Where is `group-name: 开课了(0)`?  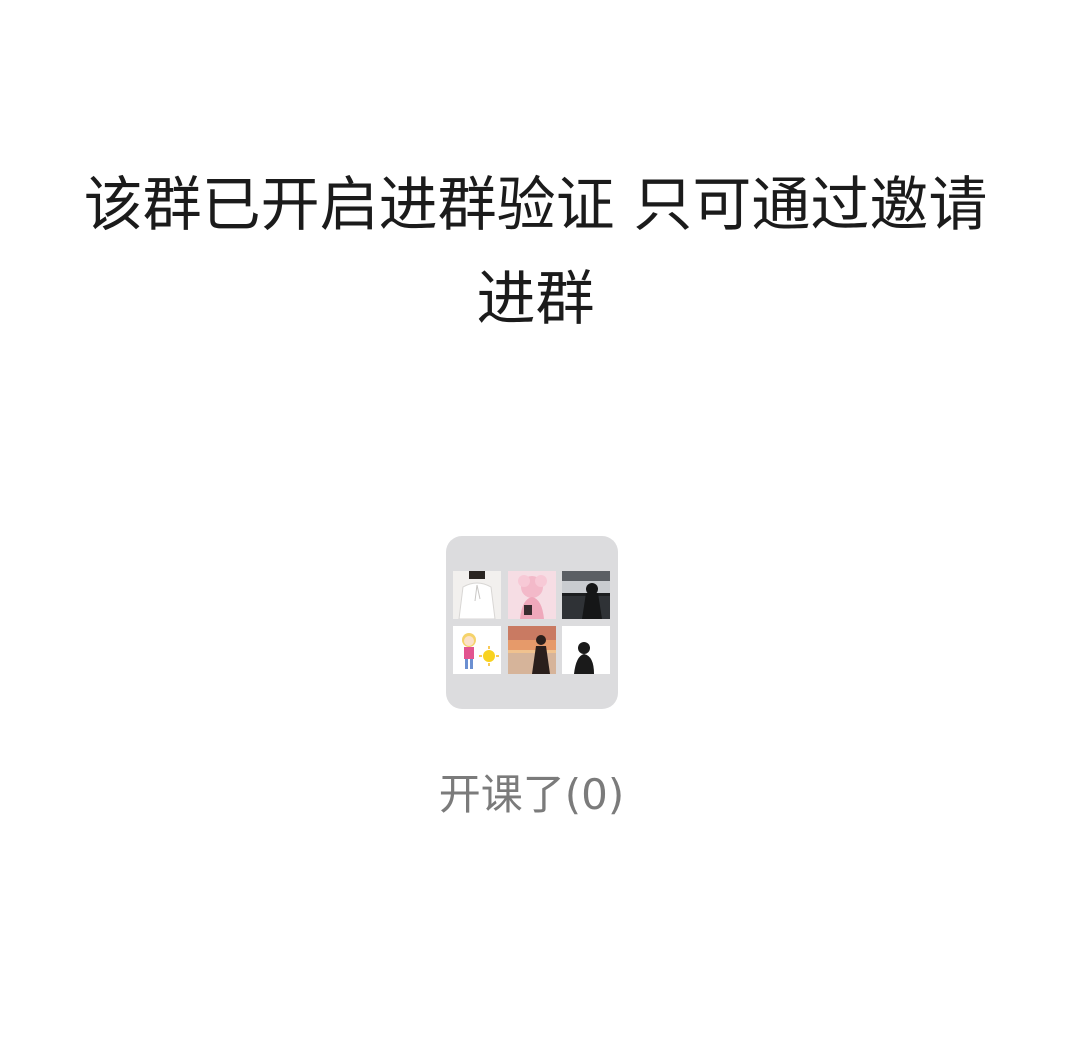 group-name: 开课了(0) is located at coordinates (531, 794).